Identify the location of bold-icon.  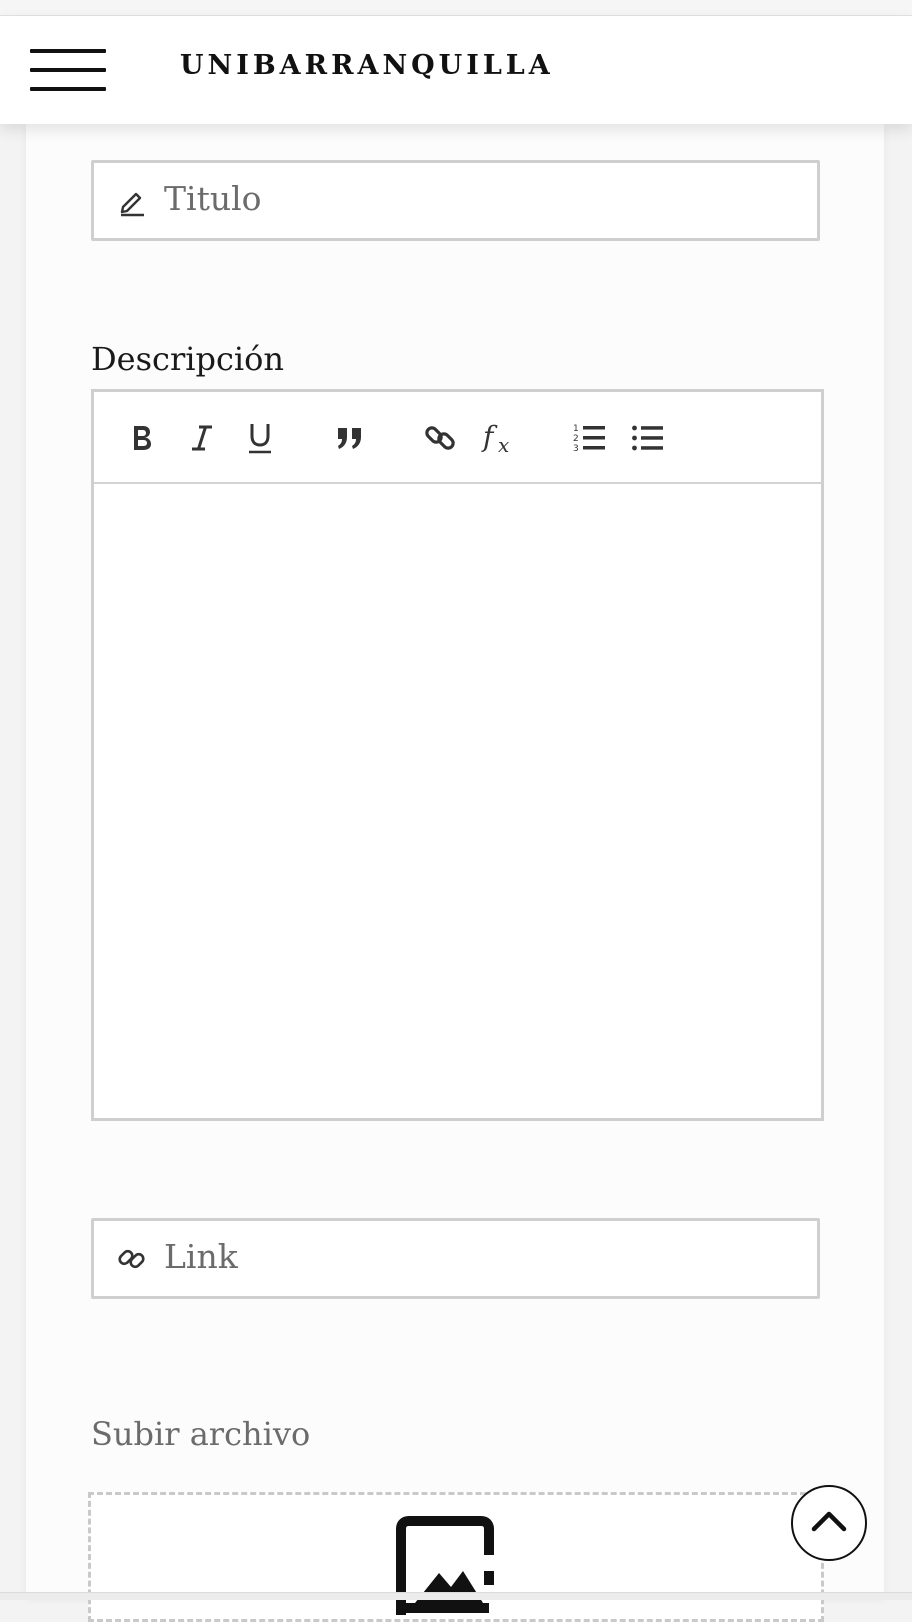
(142, 438).